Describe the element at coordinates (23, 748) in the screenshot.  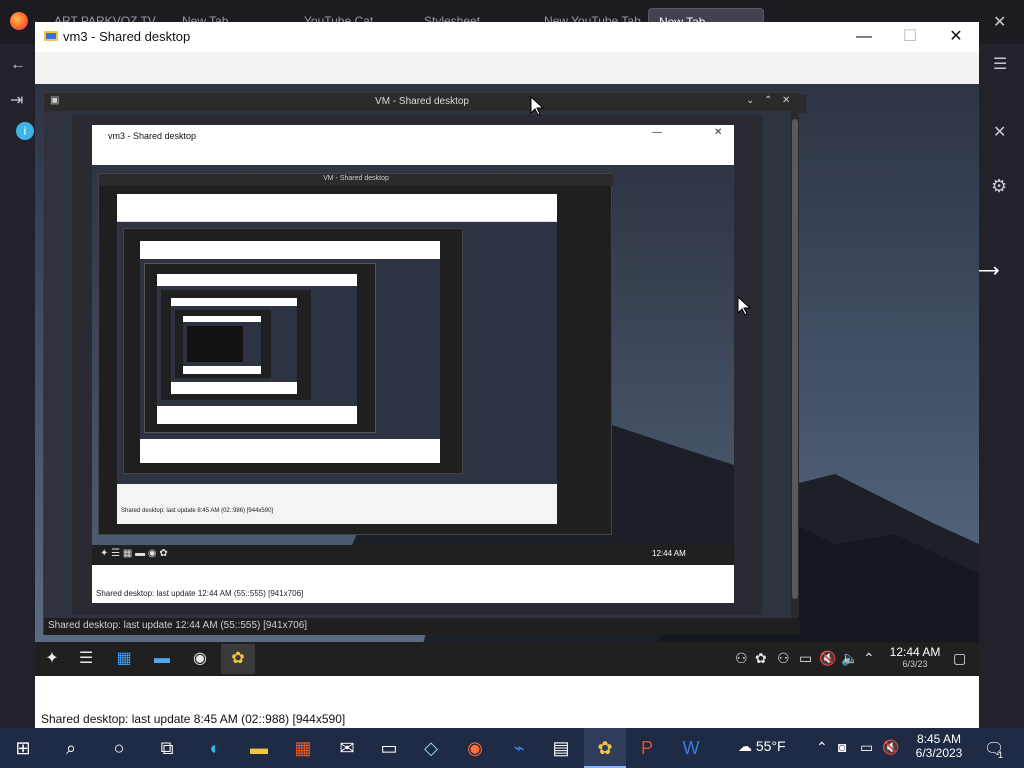
I see `windows-start-icon: ⊞` at that location.